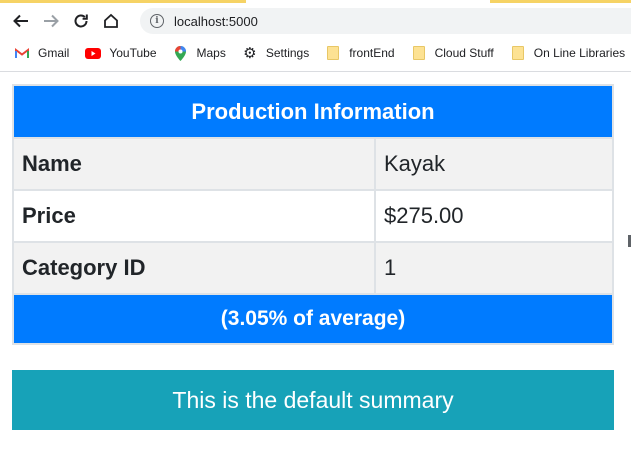  I want to click on bookmark-youtube: YouTube, so click(121, 53).